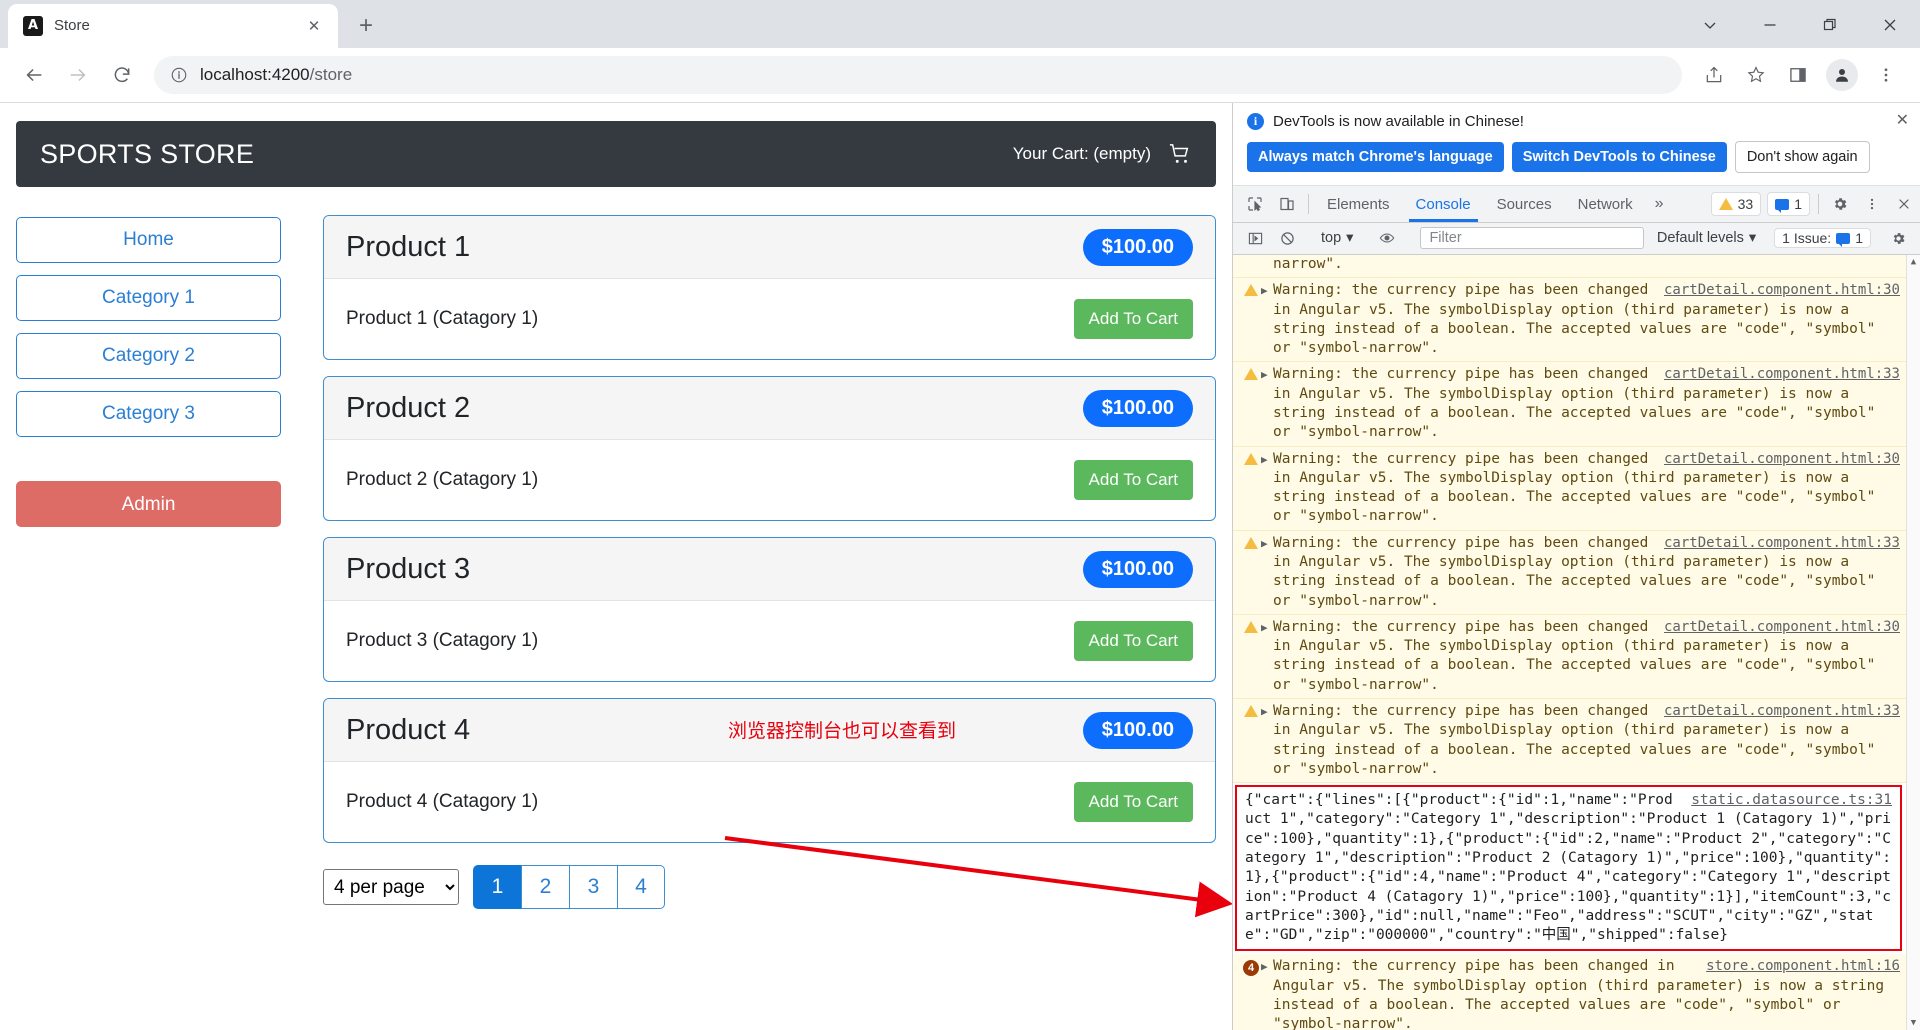 The image size is (1920, 1030). What do you see at coordinates (1337, 238) in the screenshot?
I see `execution-context-select: top ▾` at bounding box center [1337, 238].